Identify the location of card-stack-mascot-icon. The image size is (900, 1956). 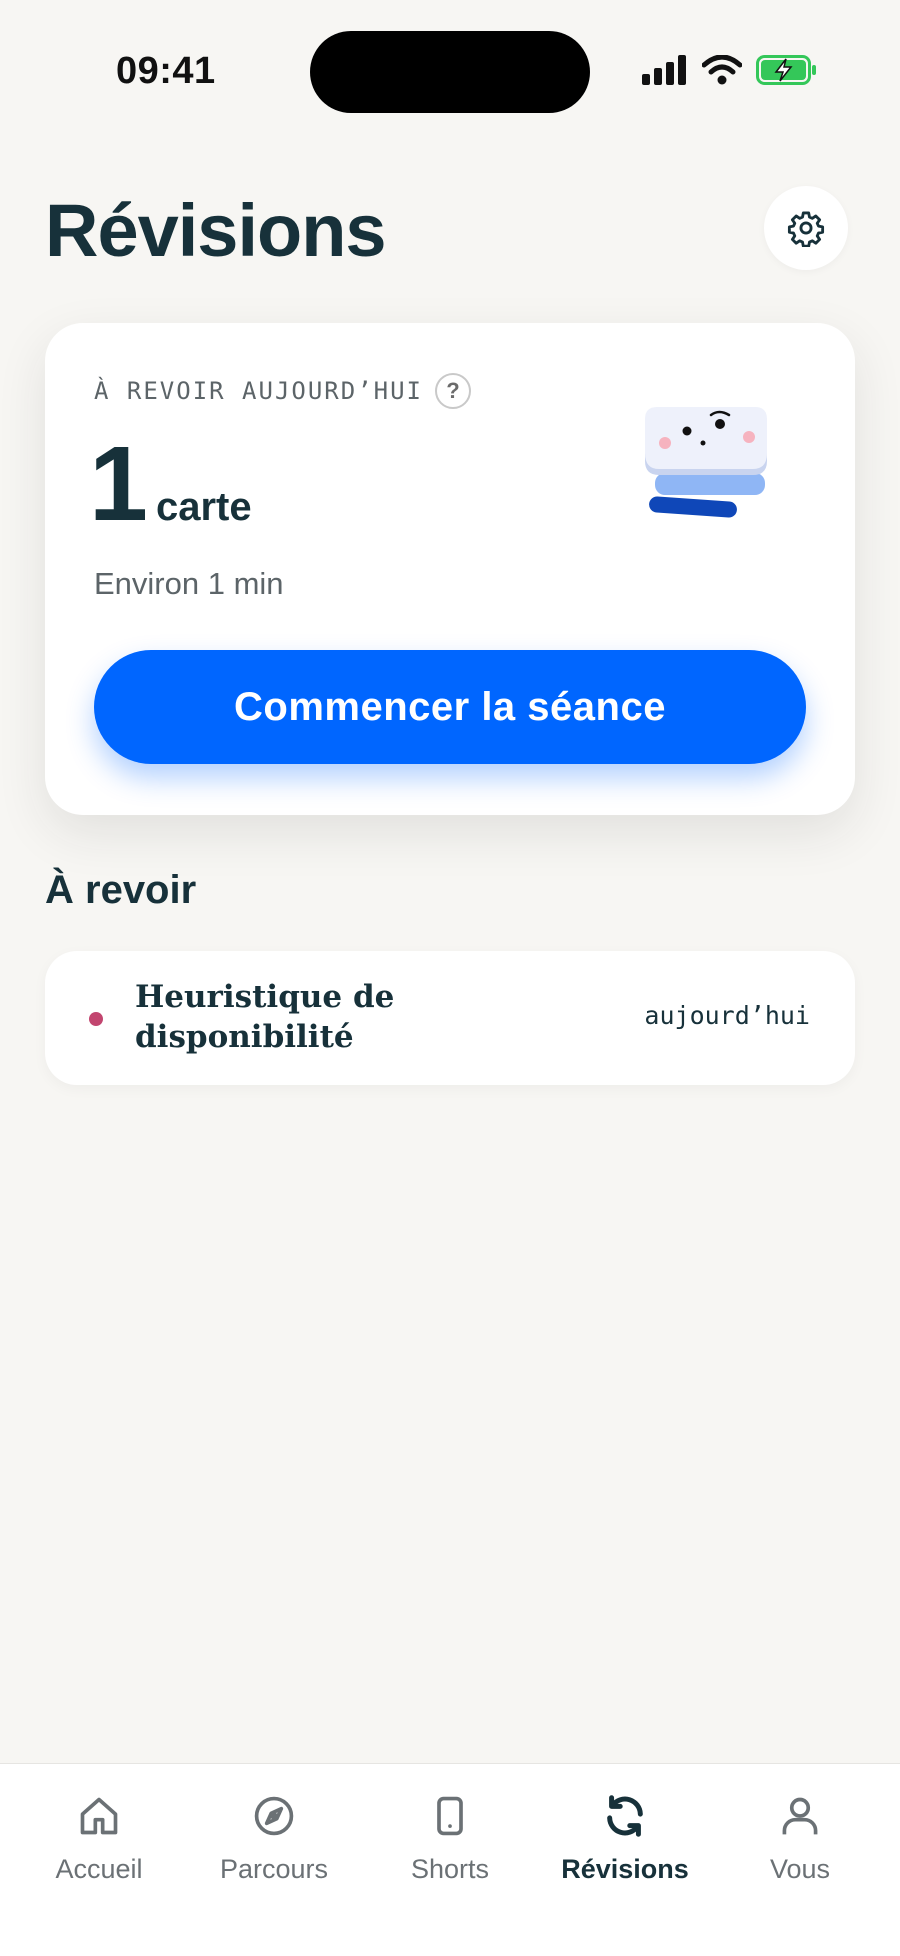
(706, 462).